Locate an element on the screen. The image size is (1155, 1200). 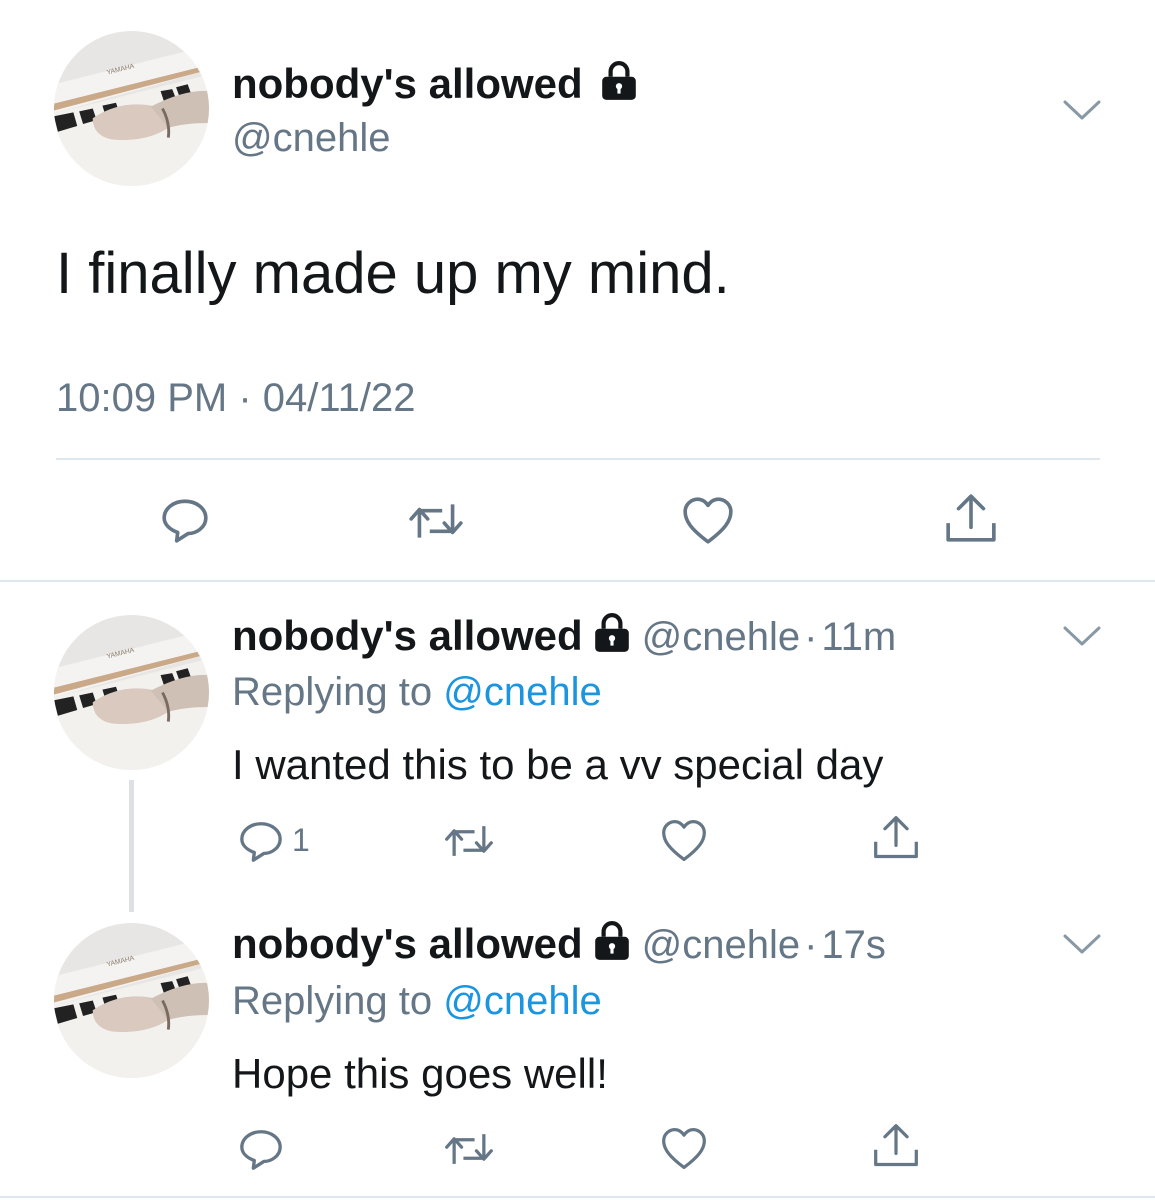
tweet-text: I finally made up my mind. is located at coordinates (393, 273).